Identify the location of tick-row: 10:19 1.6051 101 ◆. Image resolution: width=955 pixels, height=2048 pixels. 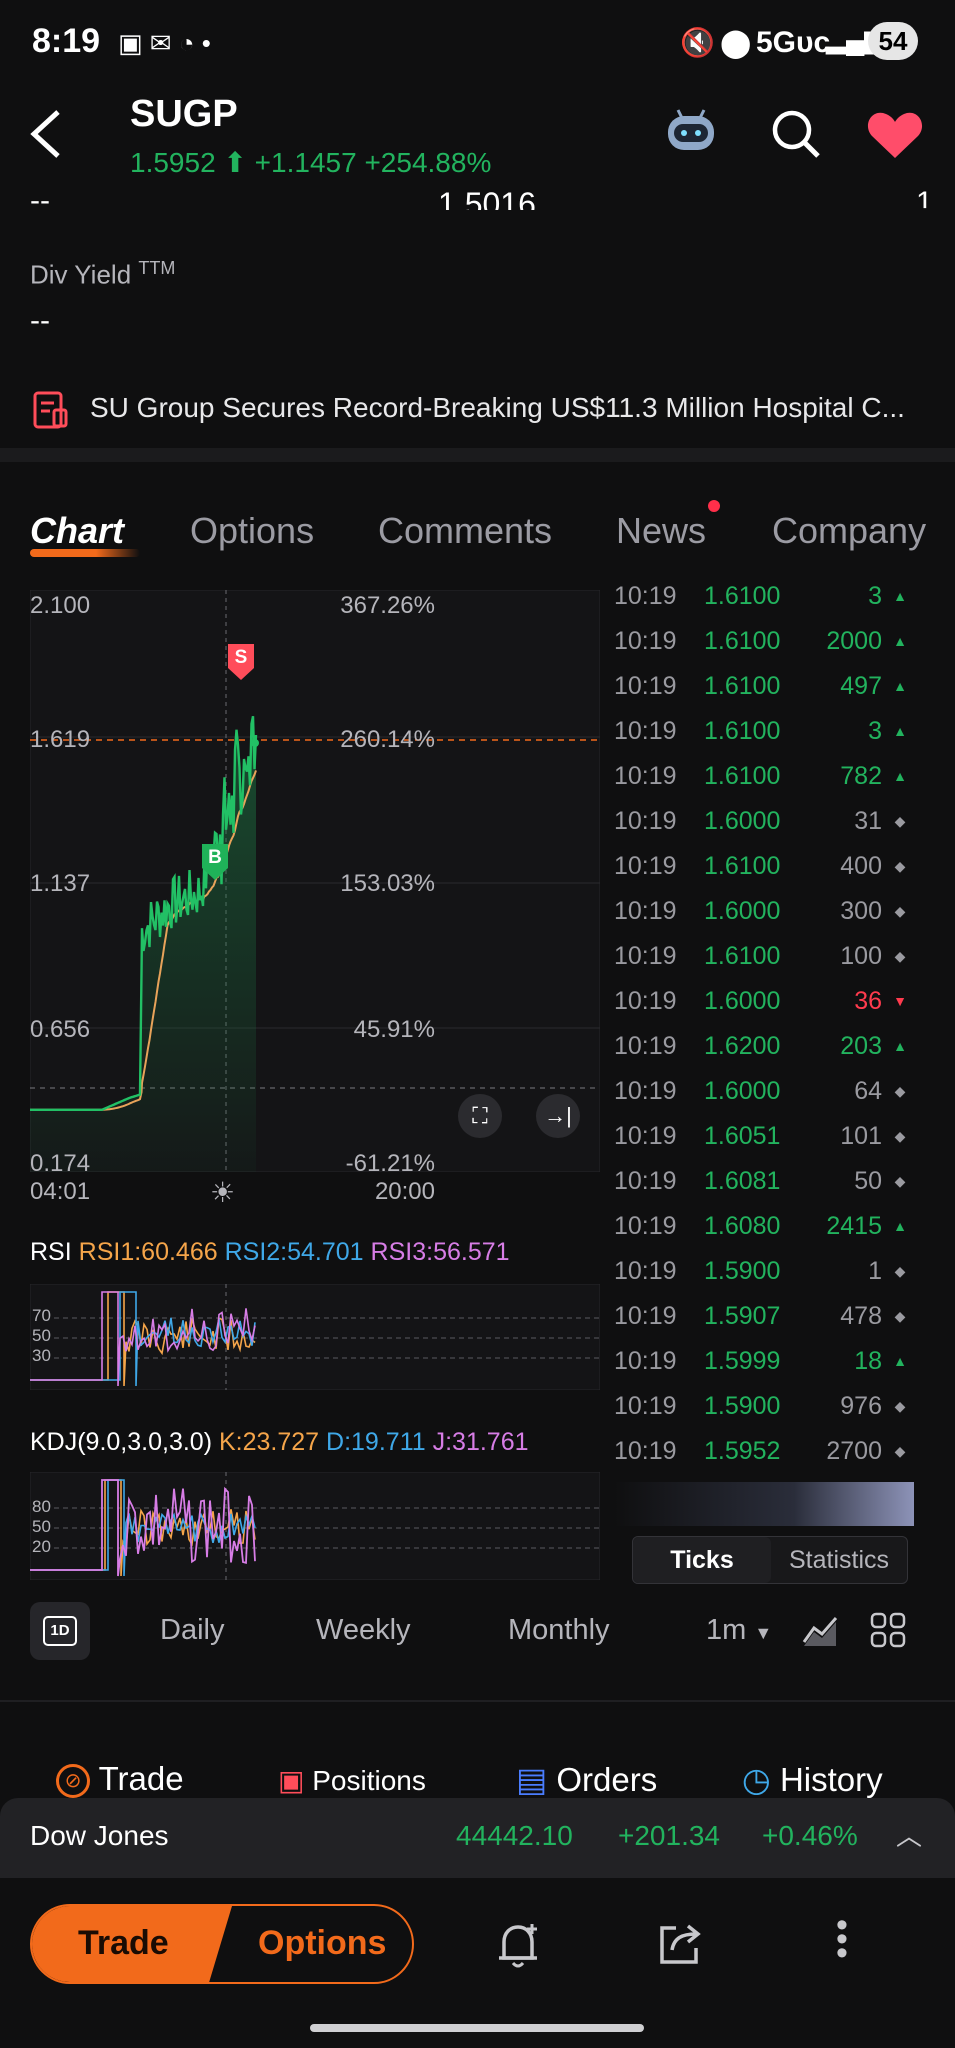
(764, 1144).